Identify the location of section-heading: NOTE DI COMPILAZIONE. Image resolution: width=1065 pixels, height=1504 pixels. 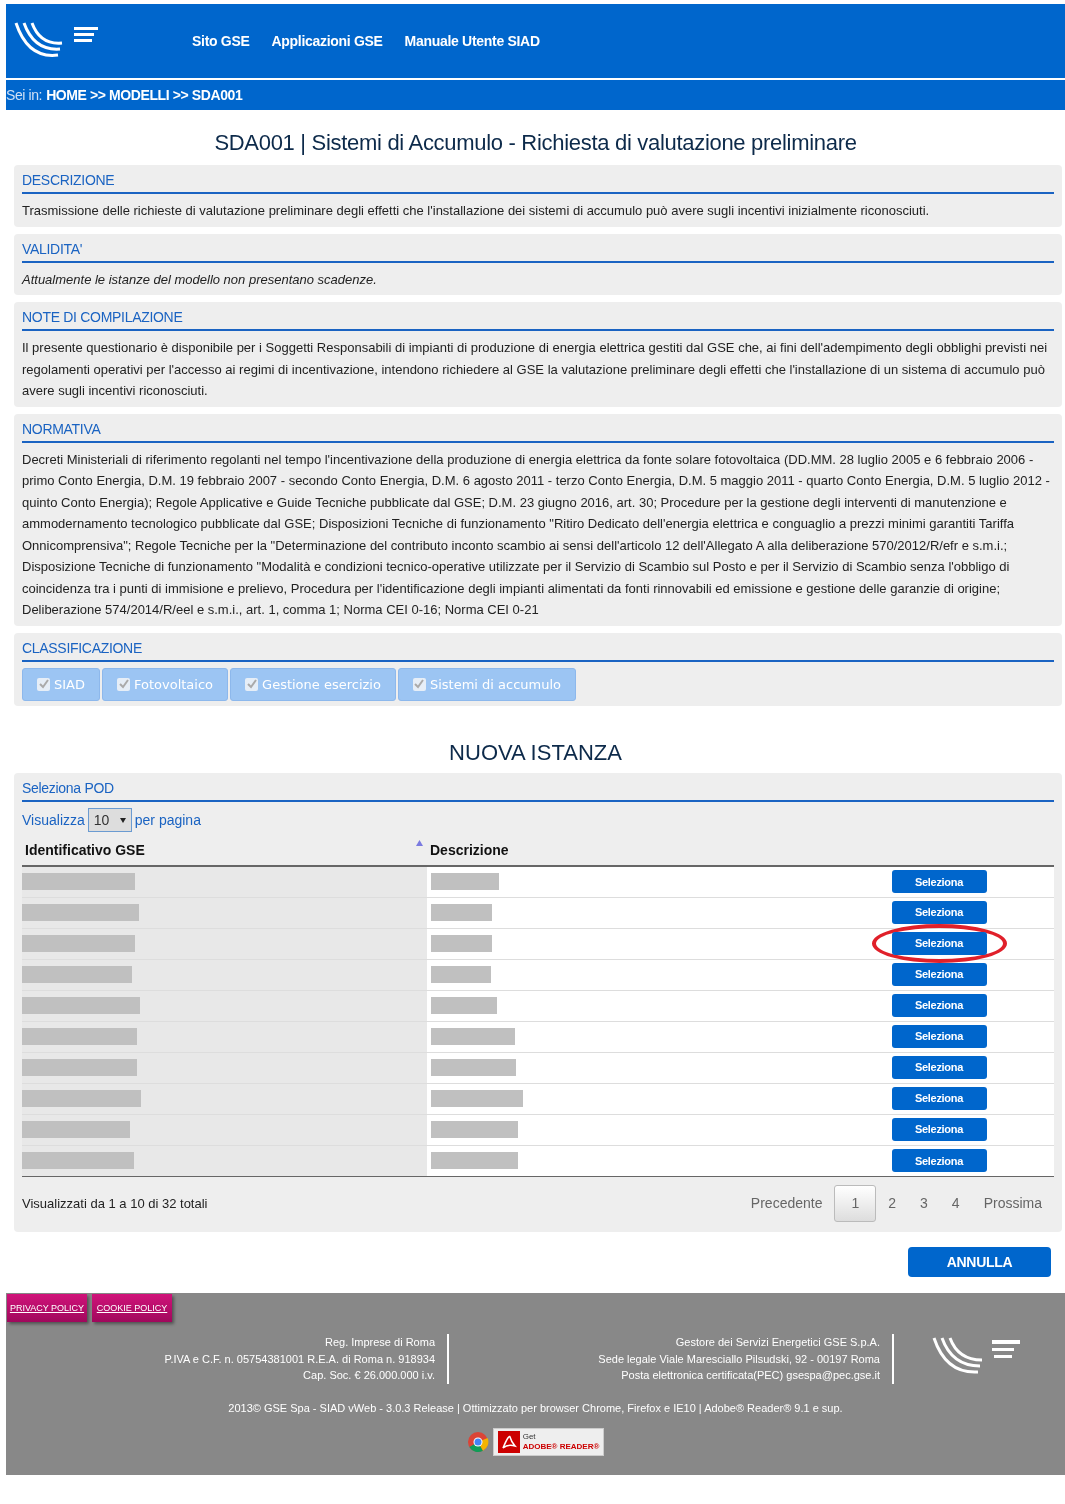
(538, 319).